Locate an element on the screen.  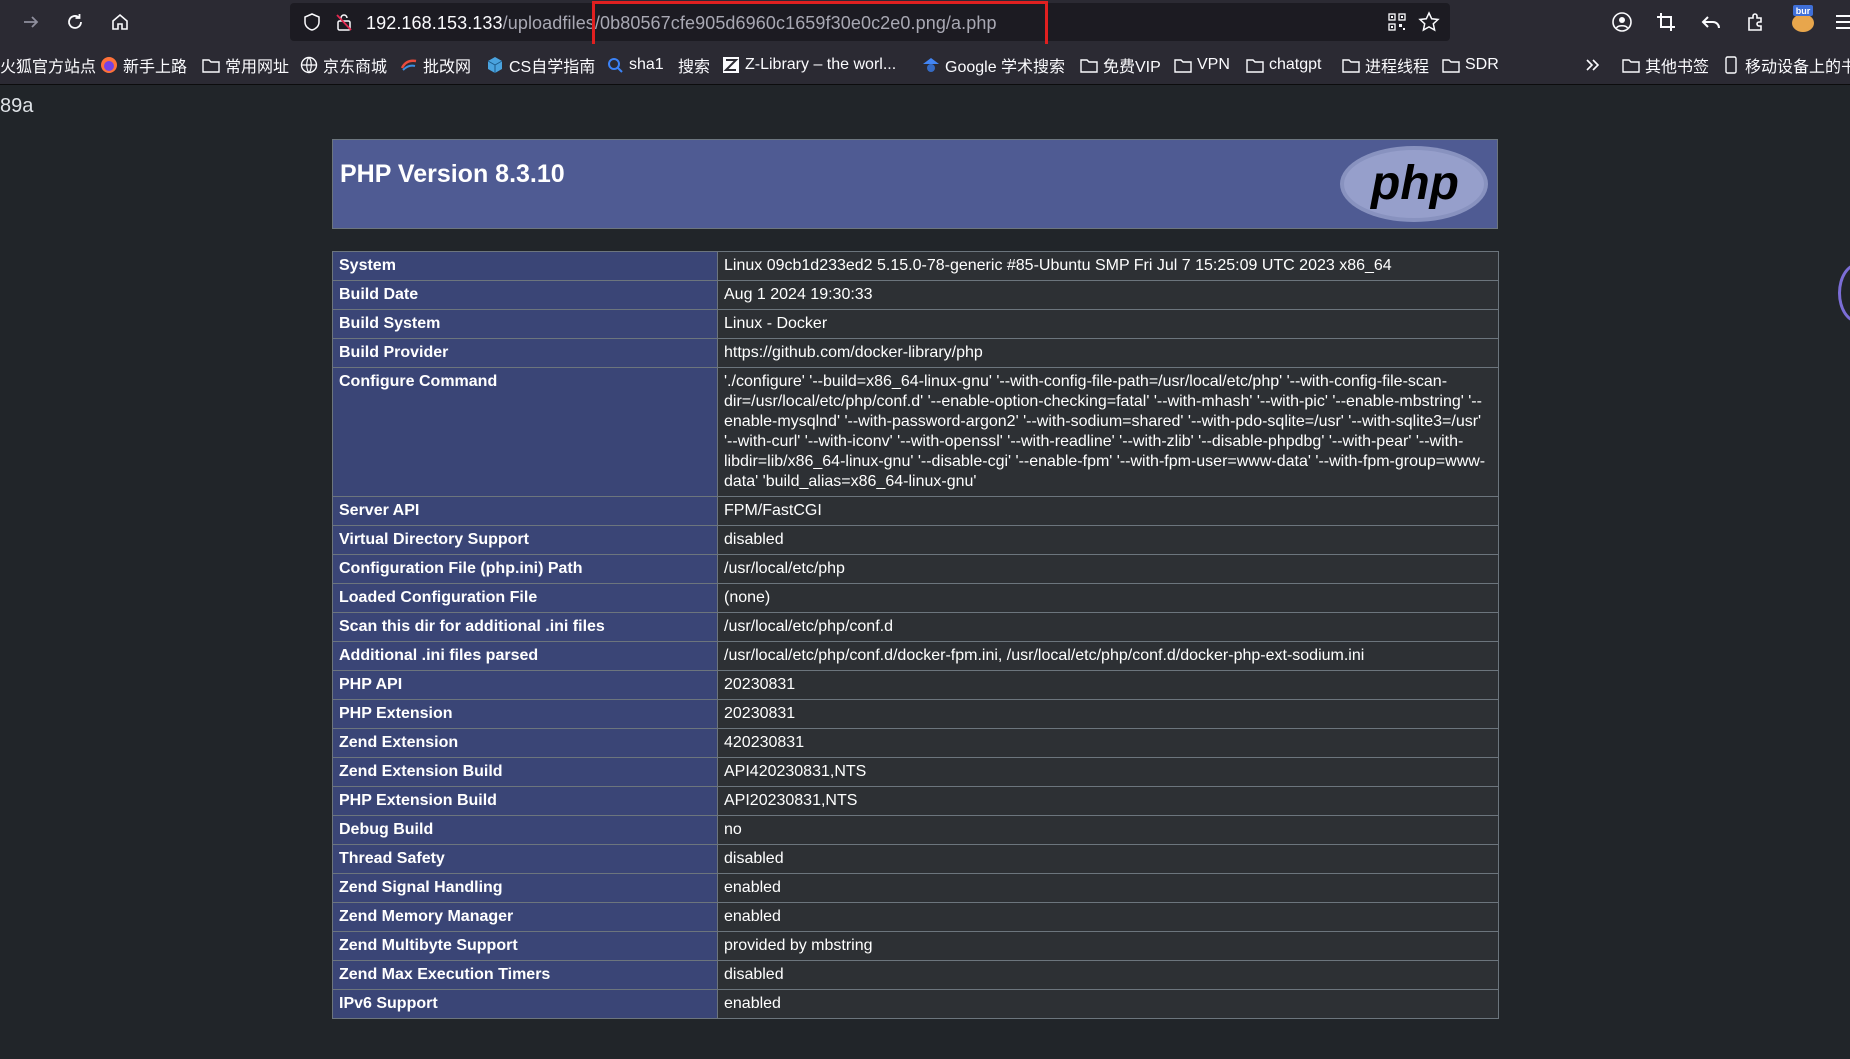
account-icon is located at coordinates (1622, 22).